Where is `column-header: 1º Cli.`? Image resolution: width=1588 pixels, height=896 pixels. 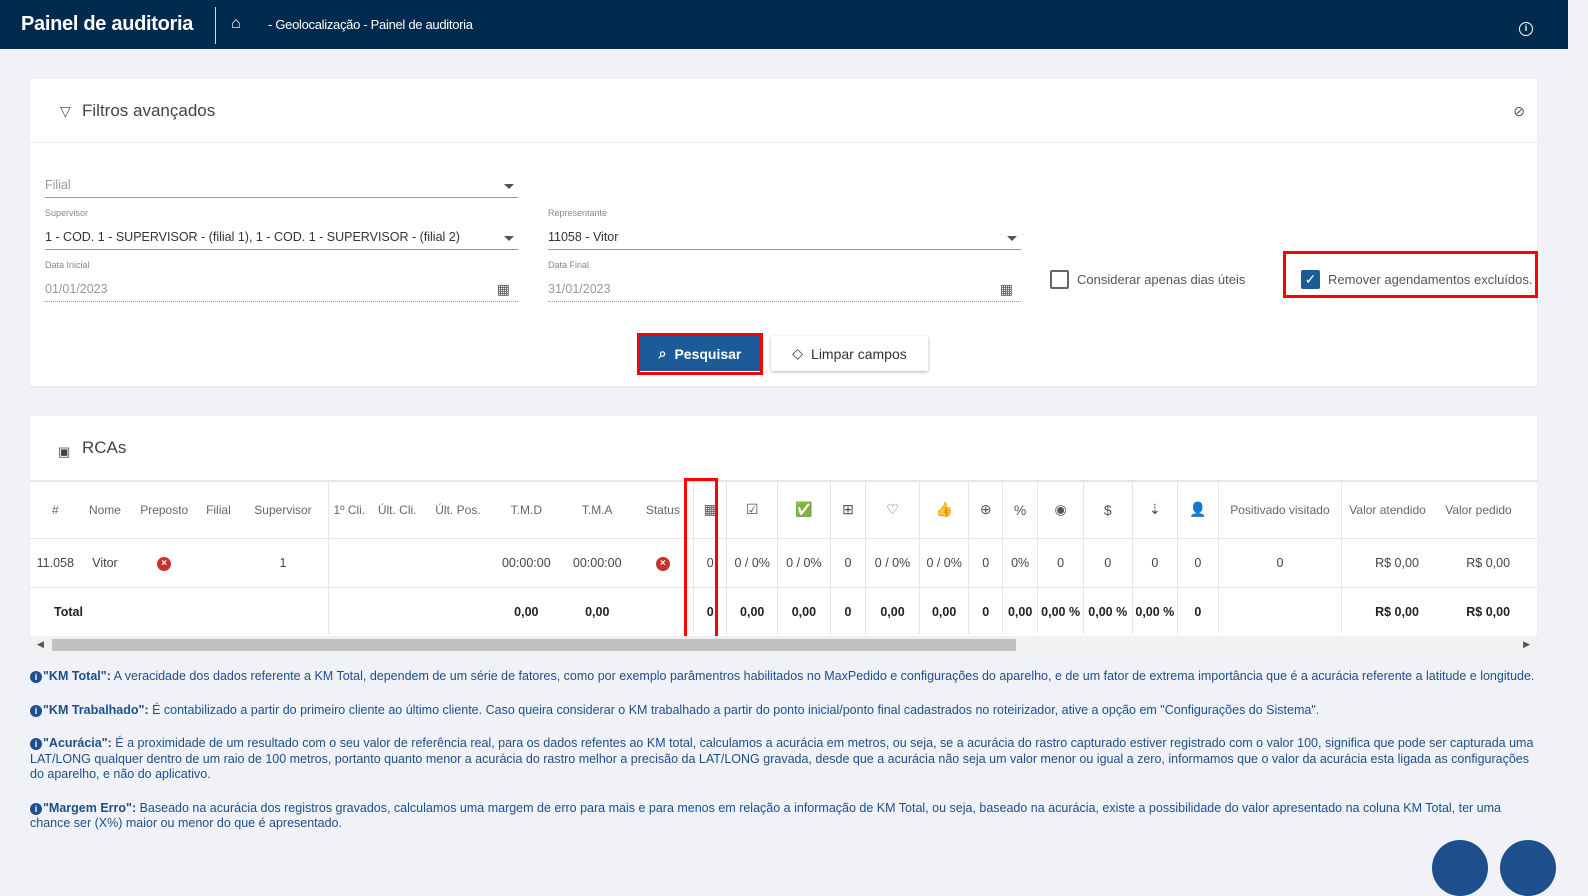 column-header: 1º Cli. is located at coordinates (349, 509).